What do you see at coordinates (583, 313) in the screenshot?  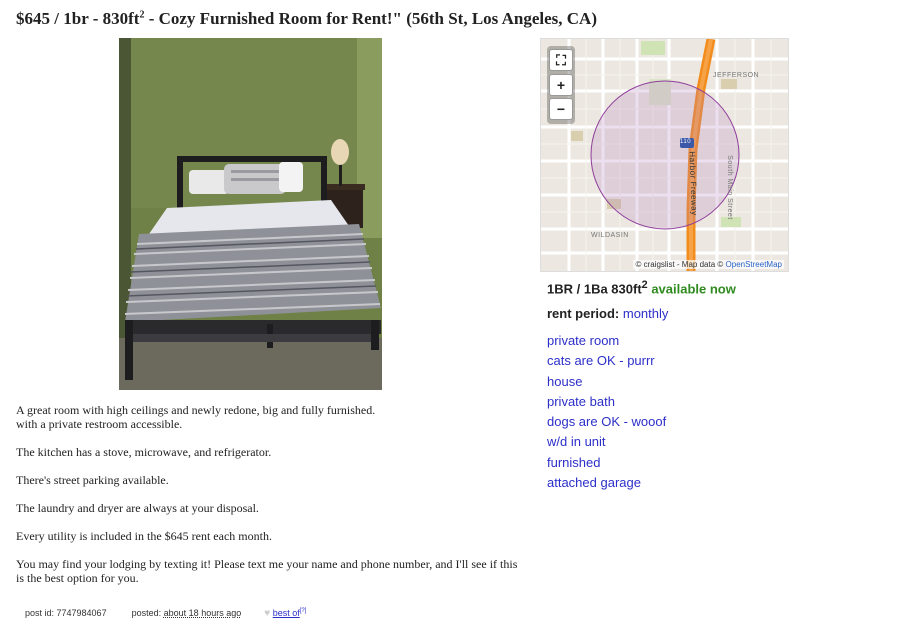 I see `rent-period-label: rent period:` at bounding box center [583, 313].